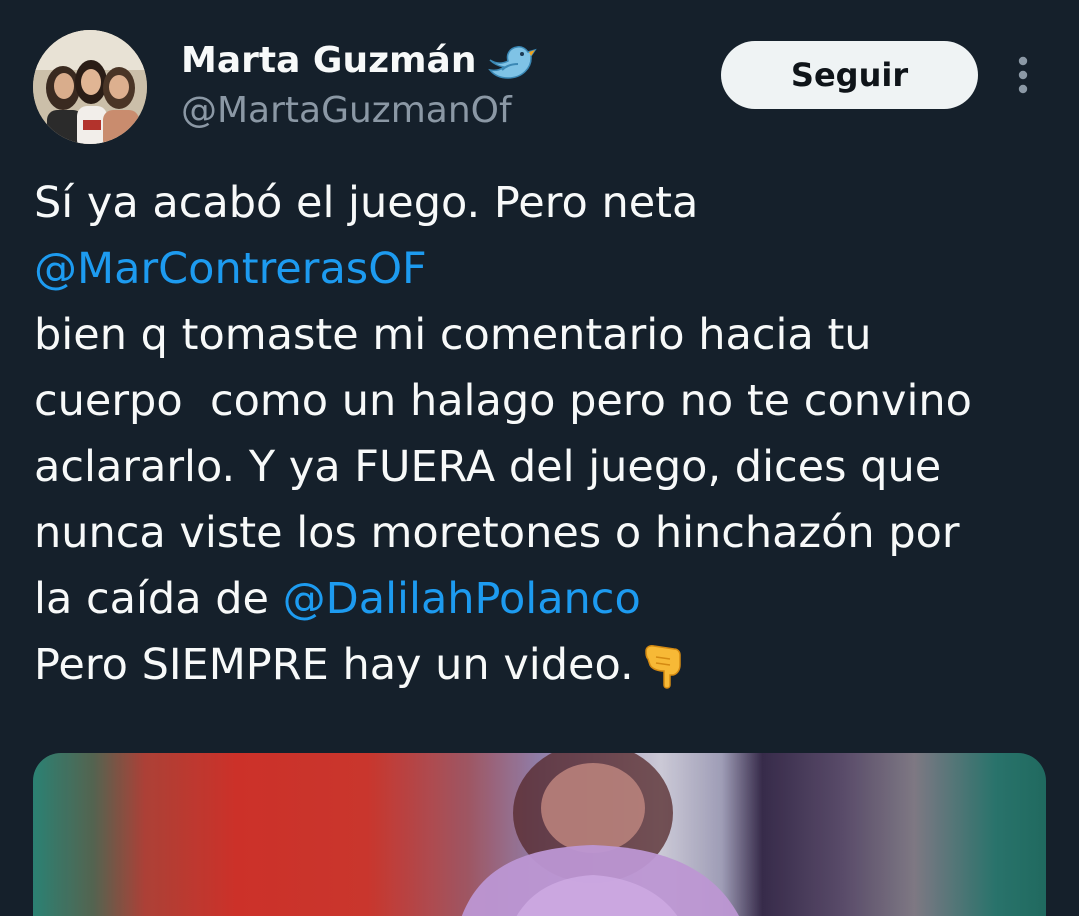 The height and width of the screenshot is (916, 1079). I want to click on tweet-line: Sí ya acabó el juego. Pero neta, so click(366, 203).